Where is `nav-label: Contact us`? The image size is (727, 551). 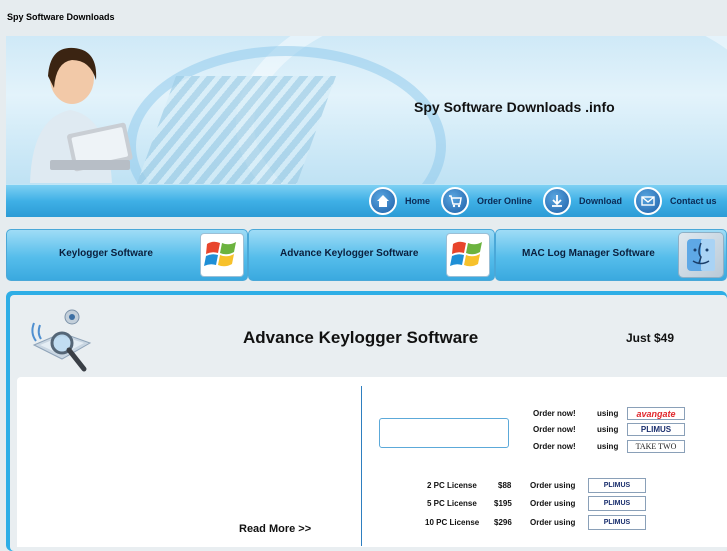
nav-label: Contact us is located at coordinates (693, 201).